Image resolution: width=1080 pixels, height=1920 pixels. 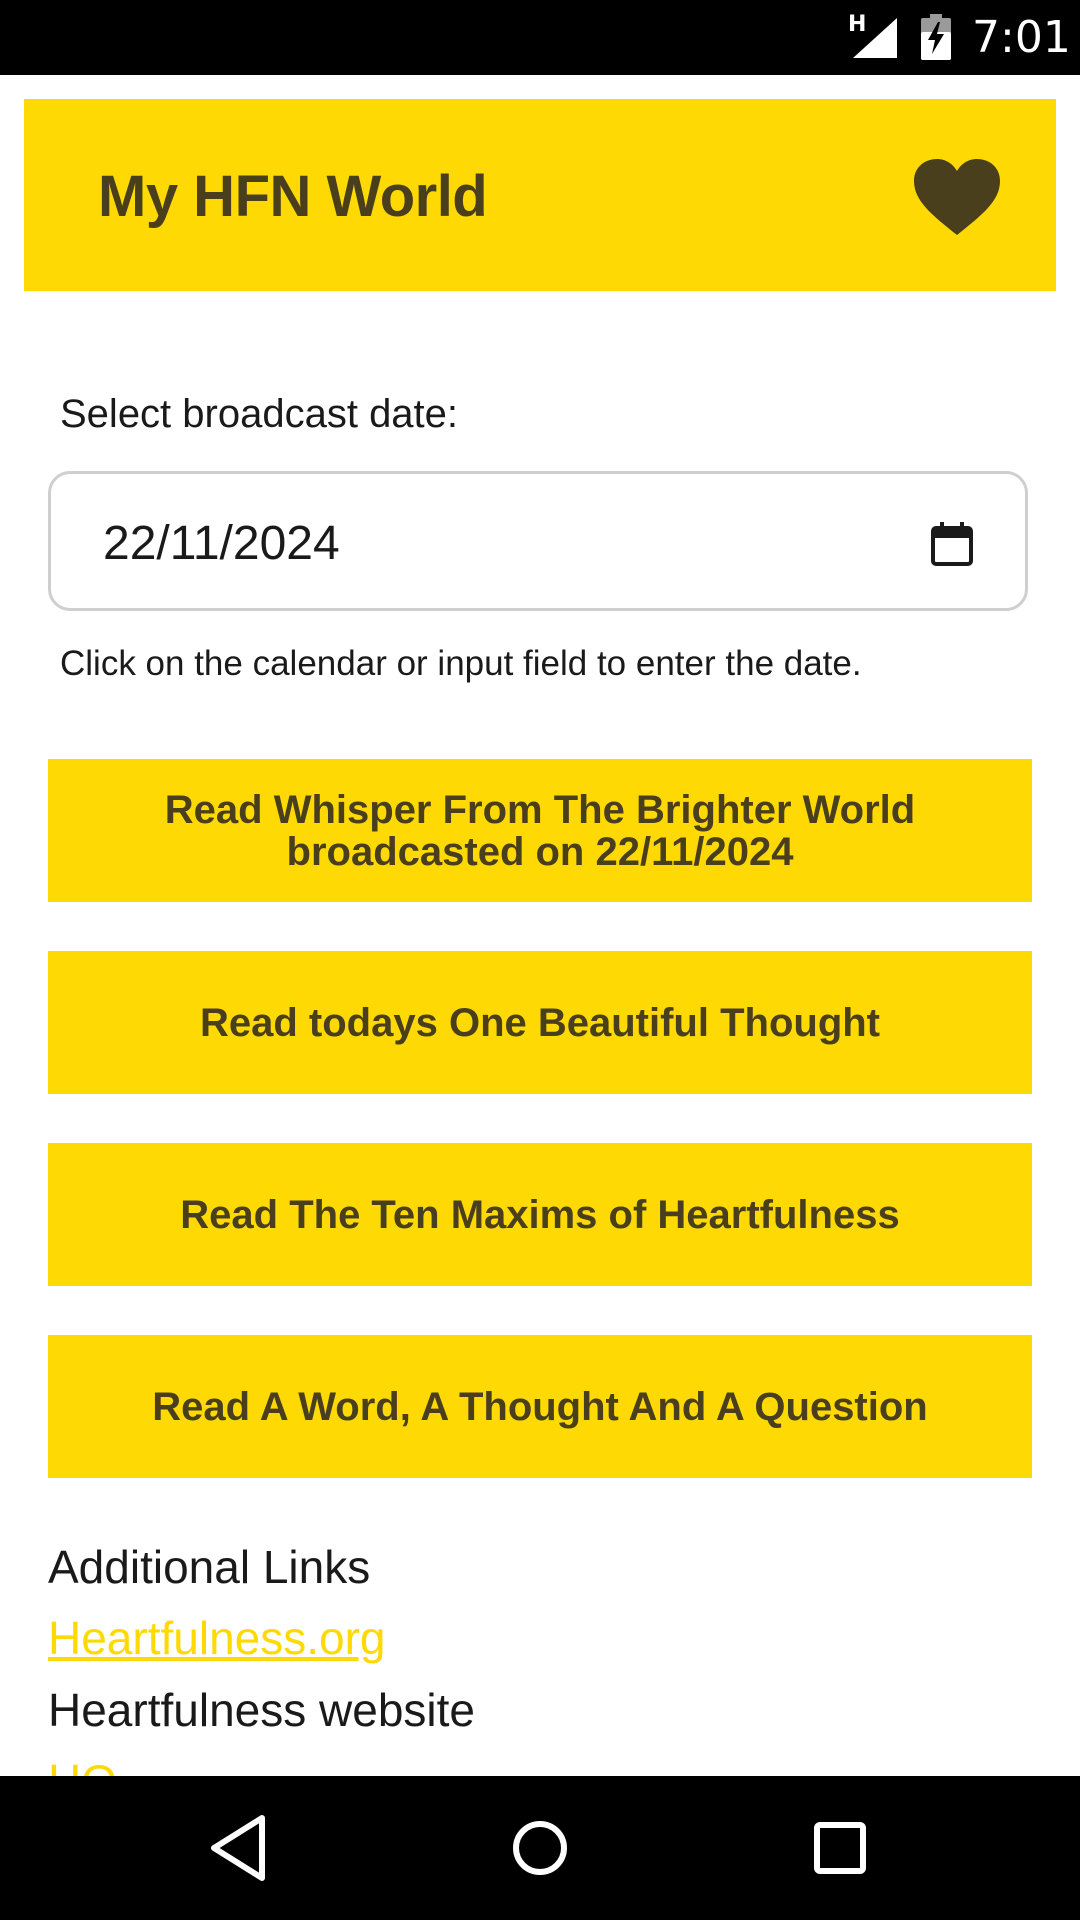 I want to click on navigation-bar, so click(x=540, y=1848).